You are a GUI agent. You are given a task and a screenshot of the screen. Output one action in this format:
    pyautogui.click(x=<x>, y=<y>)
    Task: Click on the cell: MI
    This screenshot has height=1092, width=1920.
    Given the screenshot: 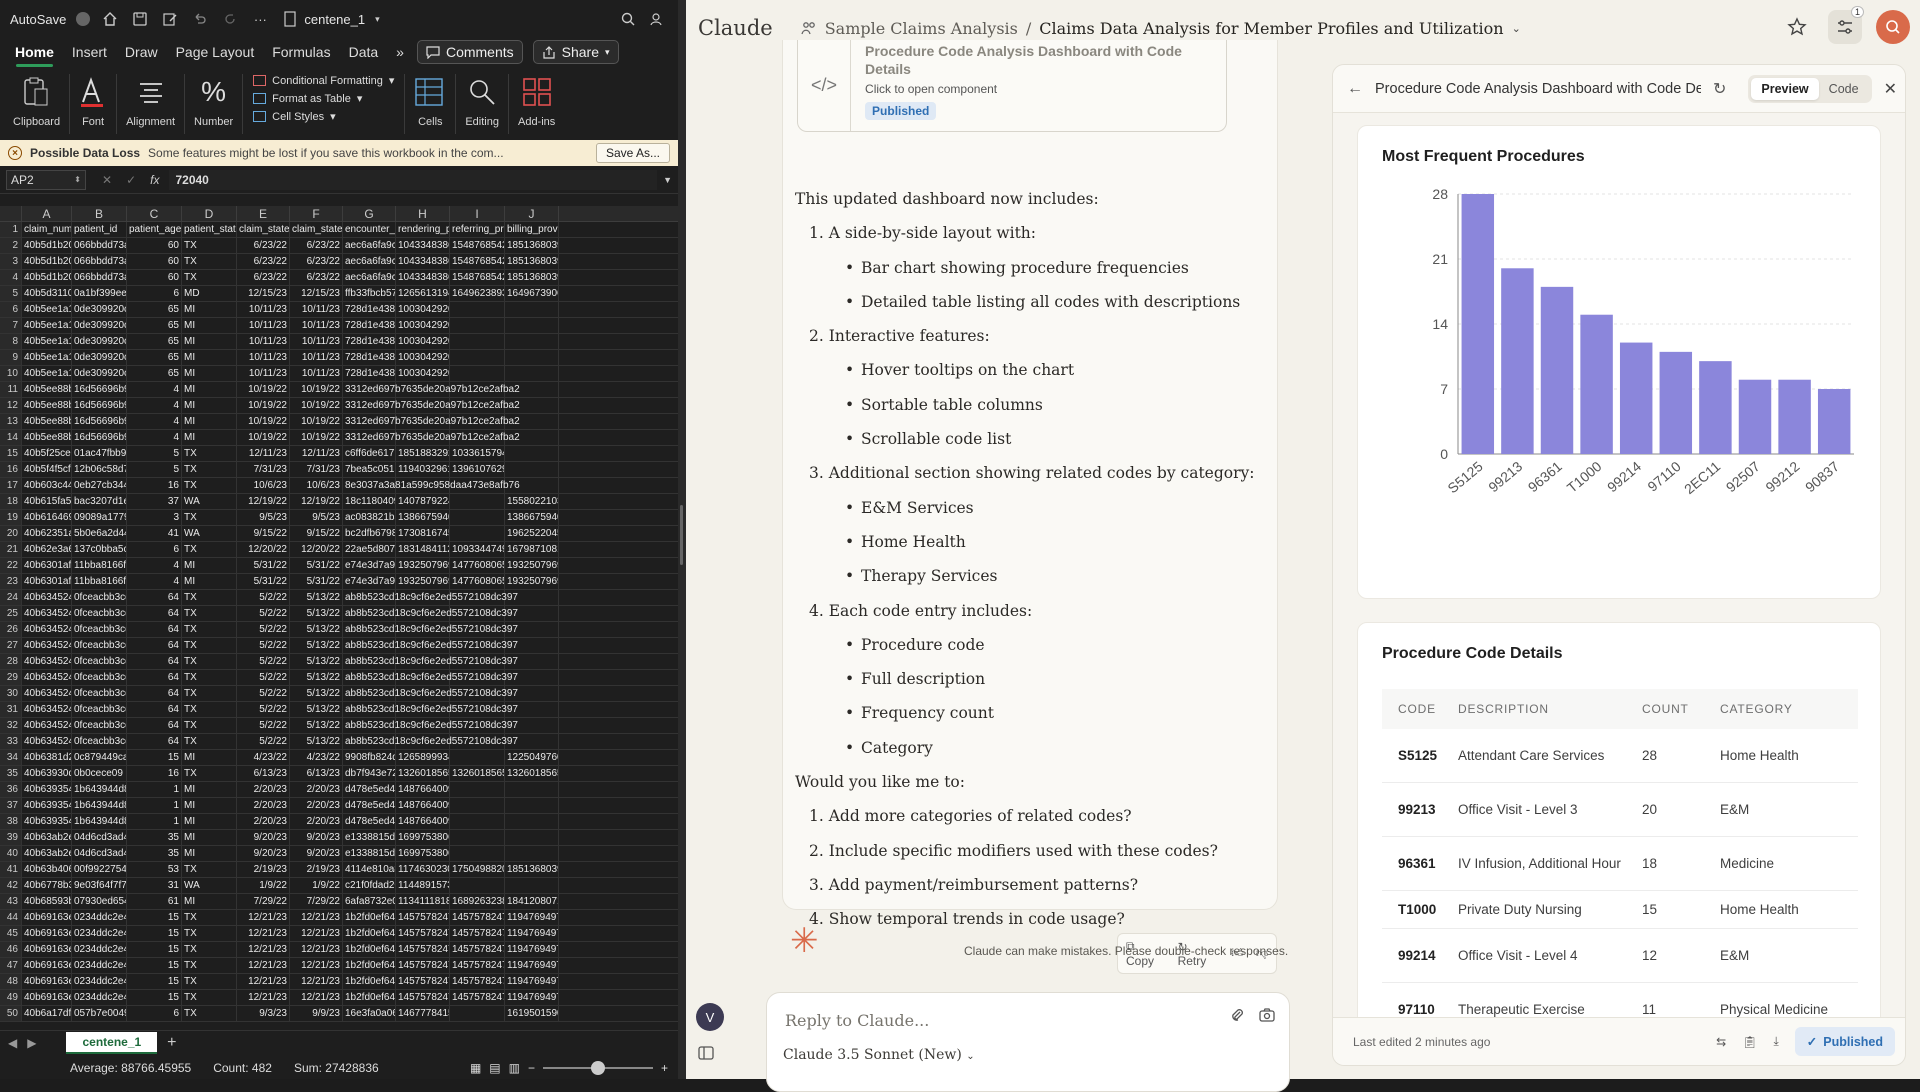 What is the action you would take?
    pyautogui.click(x=209, y=565)
    